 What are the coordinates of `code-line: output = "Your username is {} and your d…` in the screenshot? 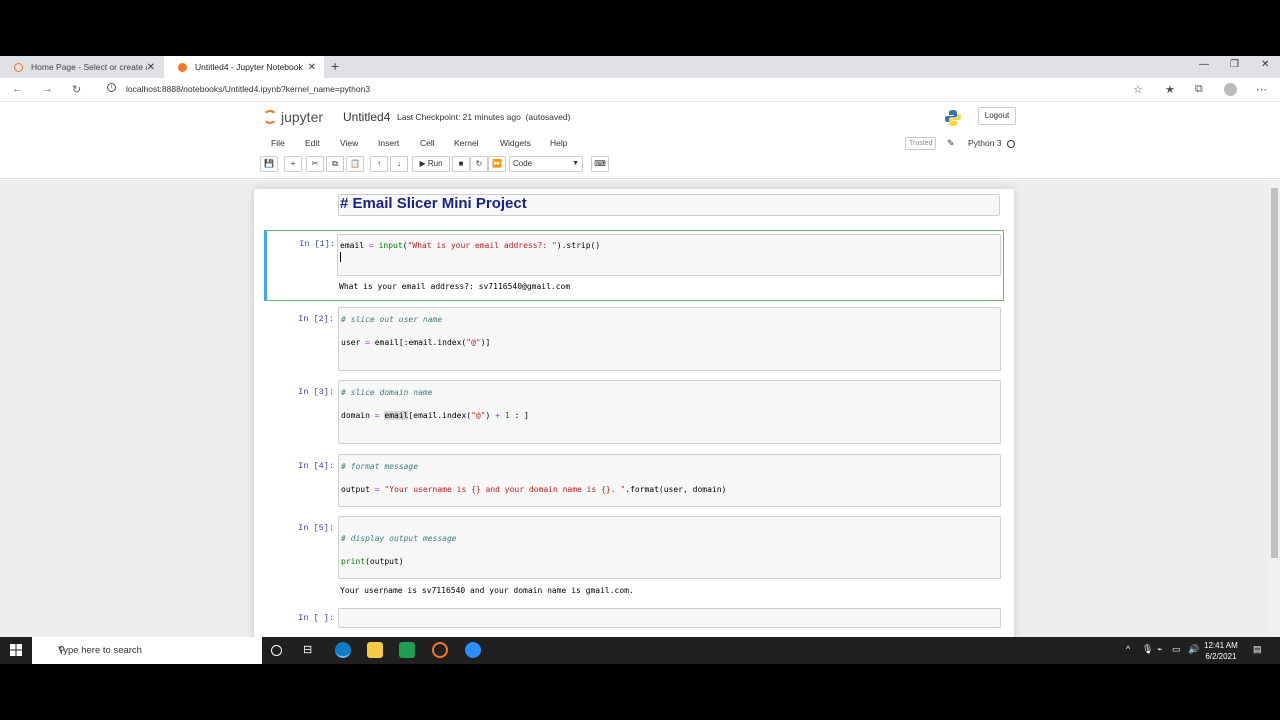 It's located at (534, 489).